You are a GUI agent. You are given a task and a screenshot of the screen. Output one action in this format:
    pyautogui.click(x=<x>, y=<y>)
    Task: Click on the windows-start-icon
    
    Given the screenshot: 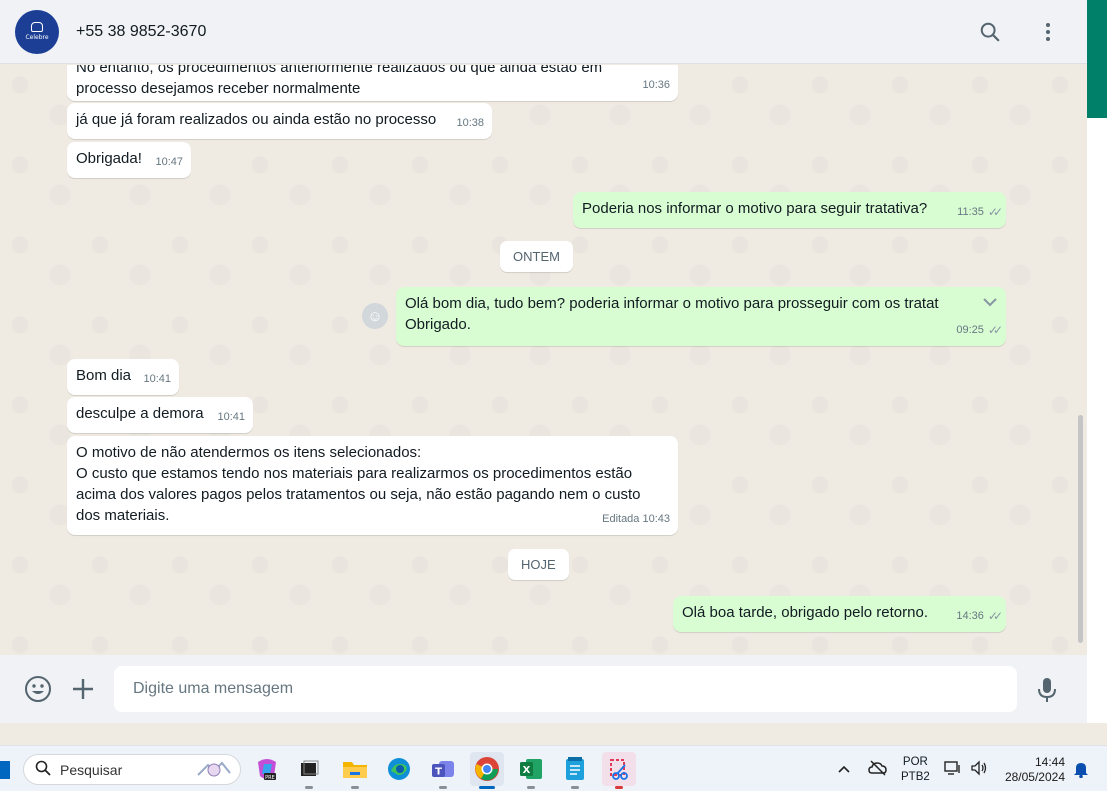 What is the action you would take?
    pyautogui.click(x=5, y=770)
    